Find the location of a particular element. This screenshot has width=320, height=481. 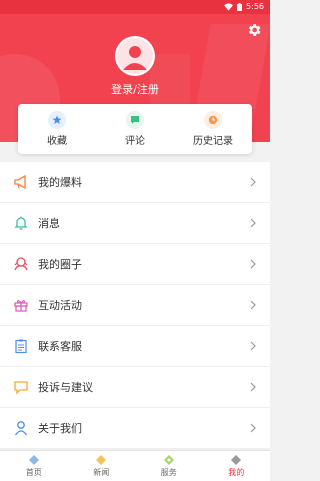

wifi-icon is located at coordinates (229, 6).